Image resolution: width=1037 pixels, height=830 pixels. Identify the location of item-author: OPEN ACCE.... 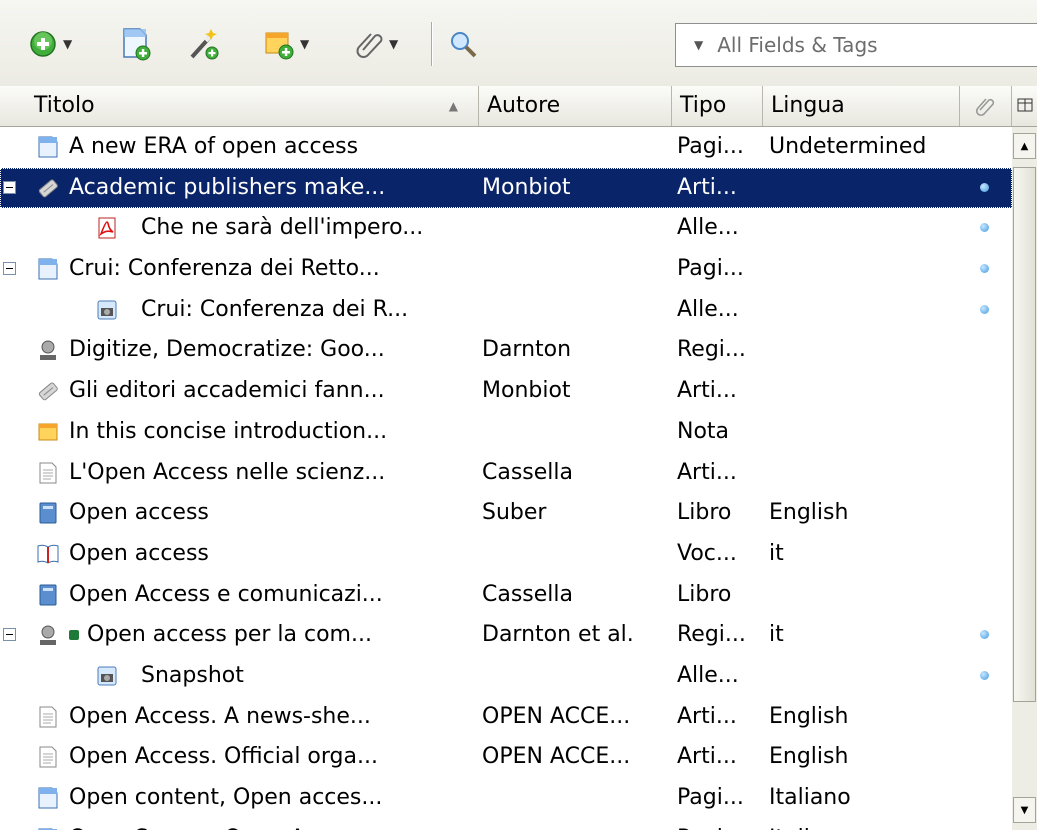
(556, 716).